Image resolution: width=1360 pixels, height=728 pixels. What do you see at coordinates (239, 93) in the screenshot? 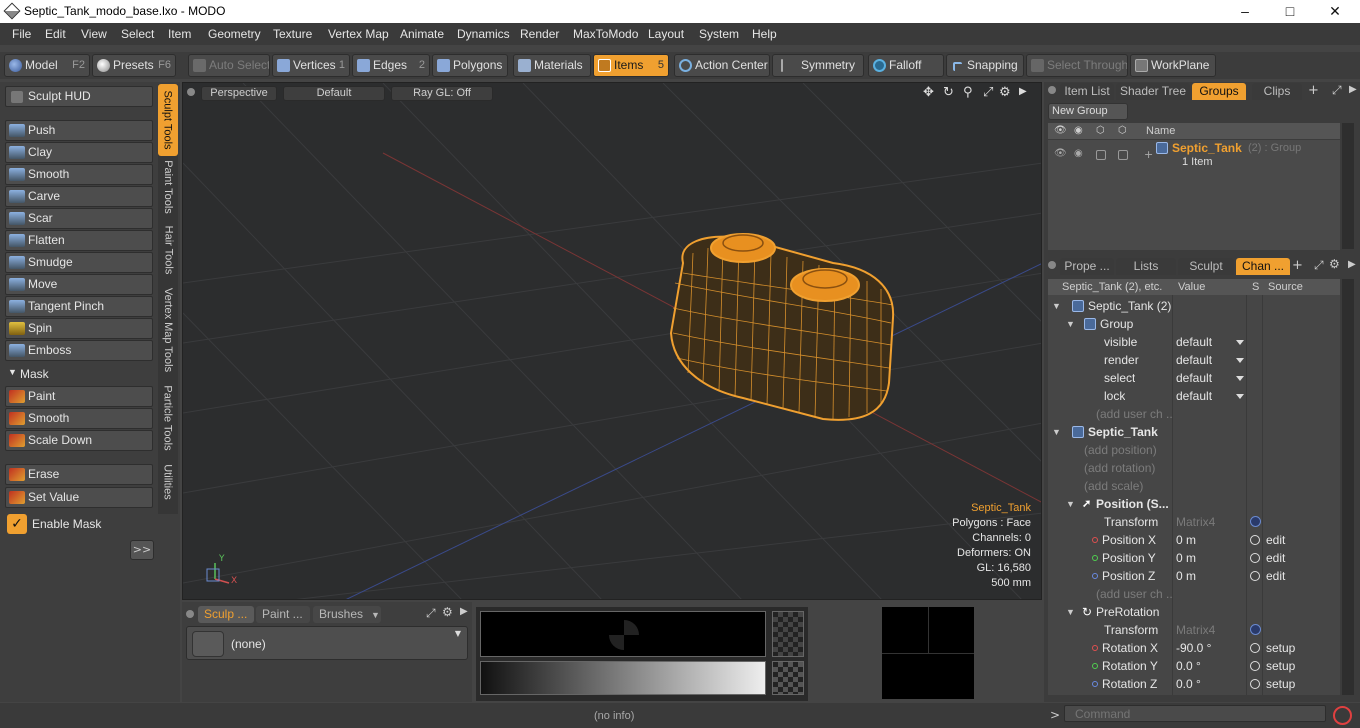
I see `view-mode-button: Perspective` at bounding box center [239, 93].